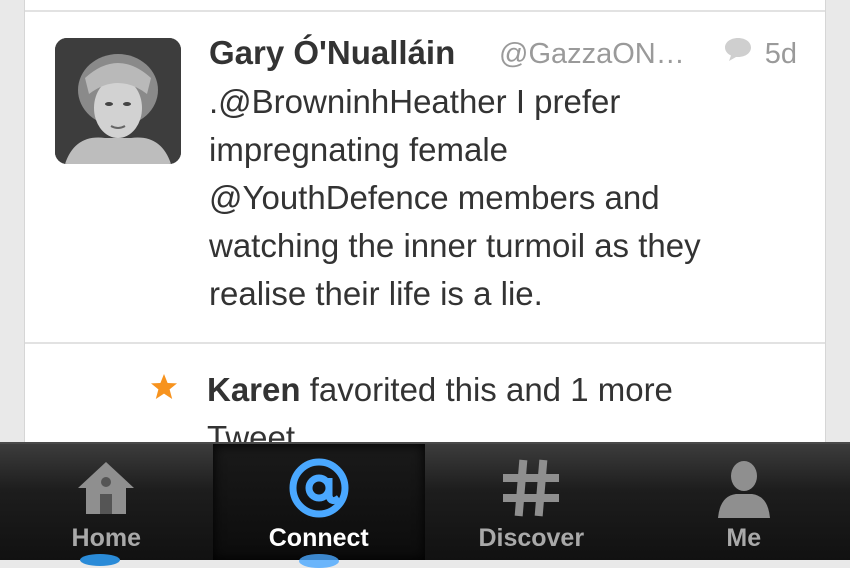 The image size is (850, 568). Describe the element at coordinates (319, 488) in the screenshot. I see `at-icon` at that location.